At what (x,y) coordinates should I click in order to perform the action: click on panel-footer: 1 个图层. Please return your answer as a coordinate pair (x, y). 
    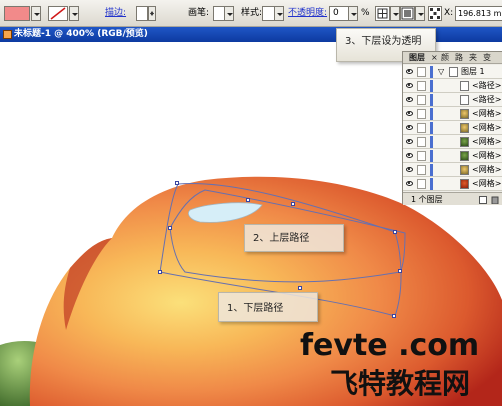
    Looking at the image, I should click on (452, 198).